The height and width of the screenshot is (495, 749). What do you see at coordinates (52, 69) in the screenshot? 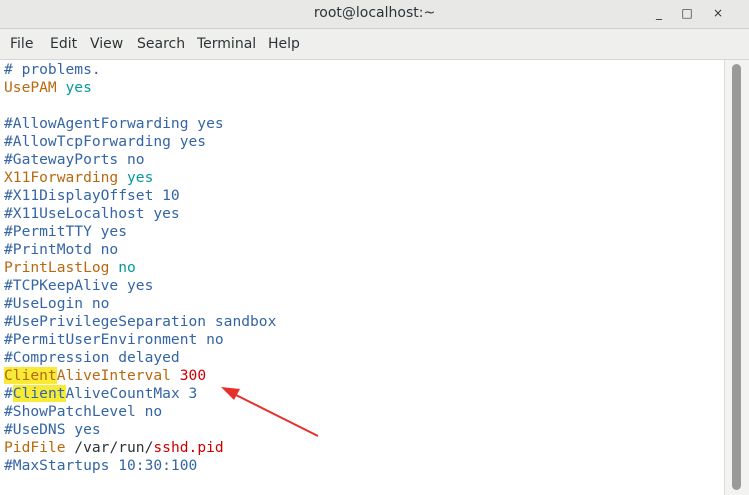
I see `terminal-text-segment: # problems.` at bounding box center [52, 69].